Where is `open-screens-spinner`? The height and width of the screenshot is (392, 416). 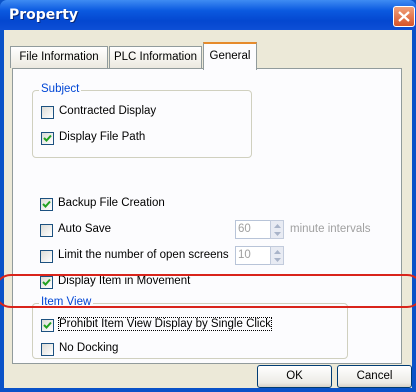
open-screens-spinner is located at coordinates (277, 255).